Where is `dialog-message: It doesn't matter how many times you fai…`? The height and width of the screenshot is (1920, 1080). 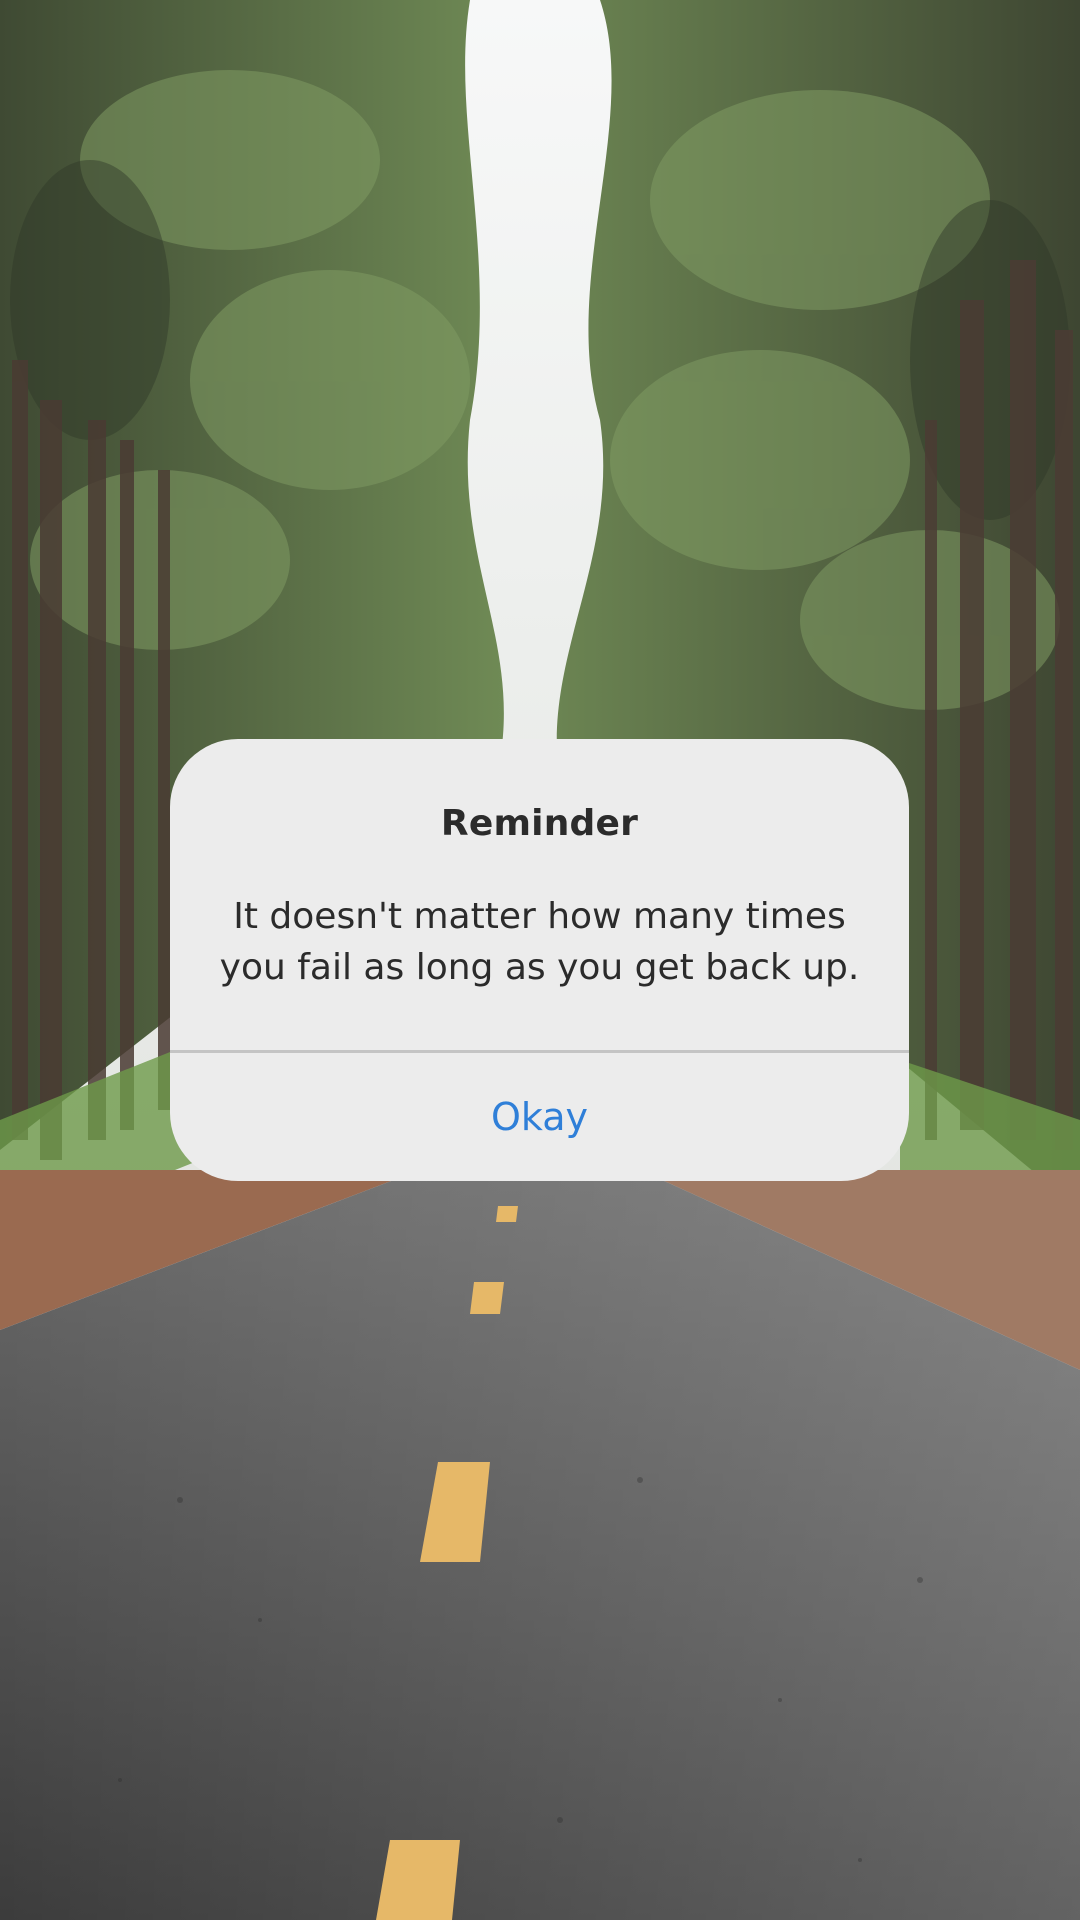 dialog-message: It doesn't matter how many times you fai… is located at coordinates (539, 942).